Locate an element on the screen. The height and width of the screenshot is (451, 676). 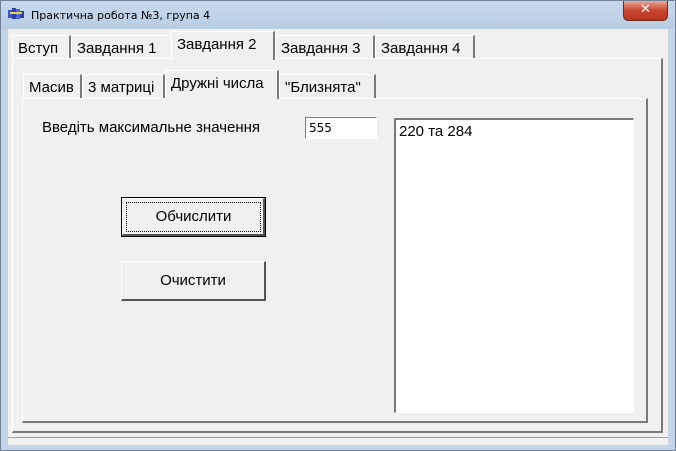
clear-button-label: Очистити is located at coordinates (193, 280).